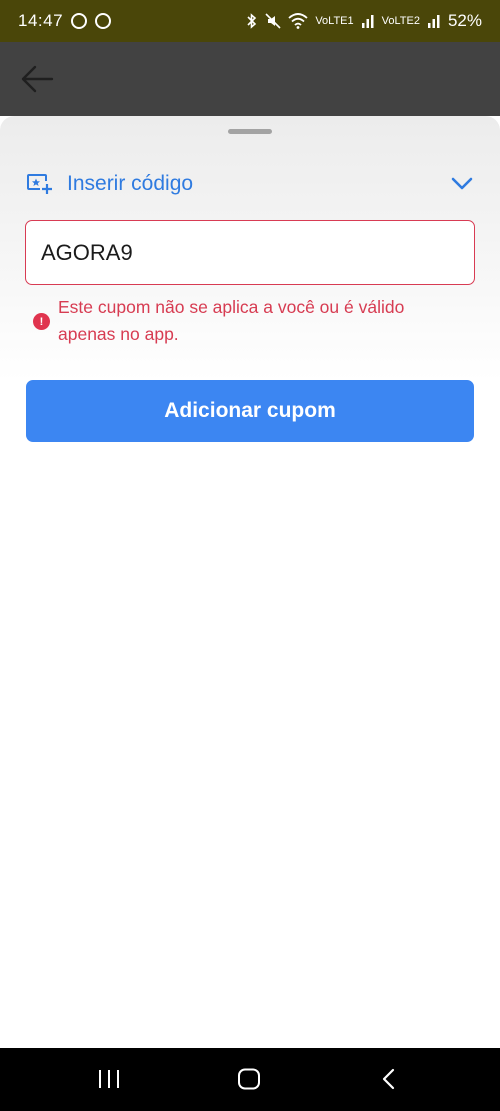 Image resolution: width=500 pixels, height=1111 pixels. What do you see at coordinates (39, 184) in the screenshot?
I see `coupon-plus-icon` at bounding box center [39, 184].